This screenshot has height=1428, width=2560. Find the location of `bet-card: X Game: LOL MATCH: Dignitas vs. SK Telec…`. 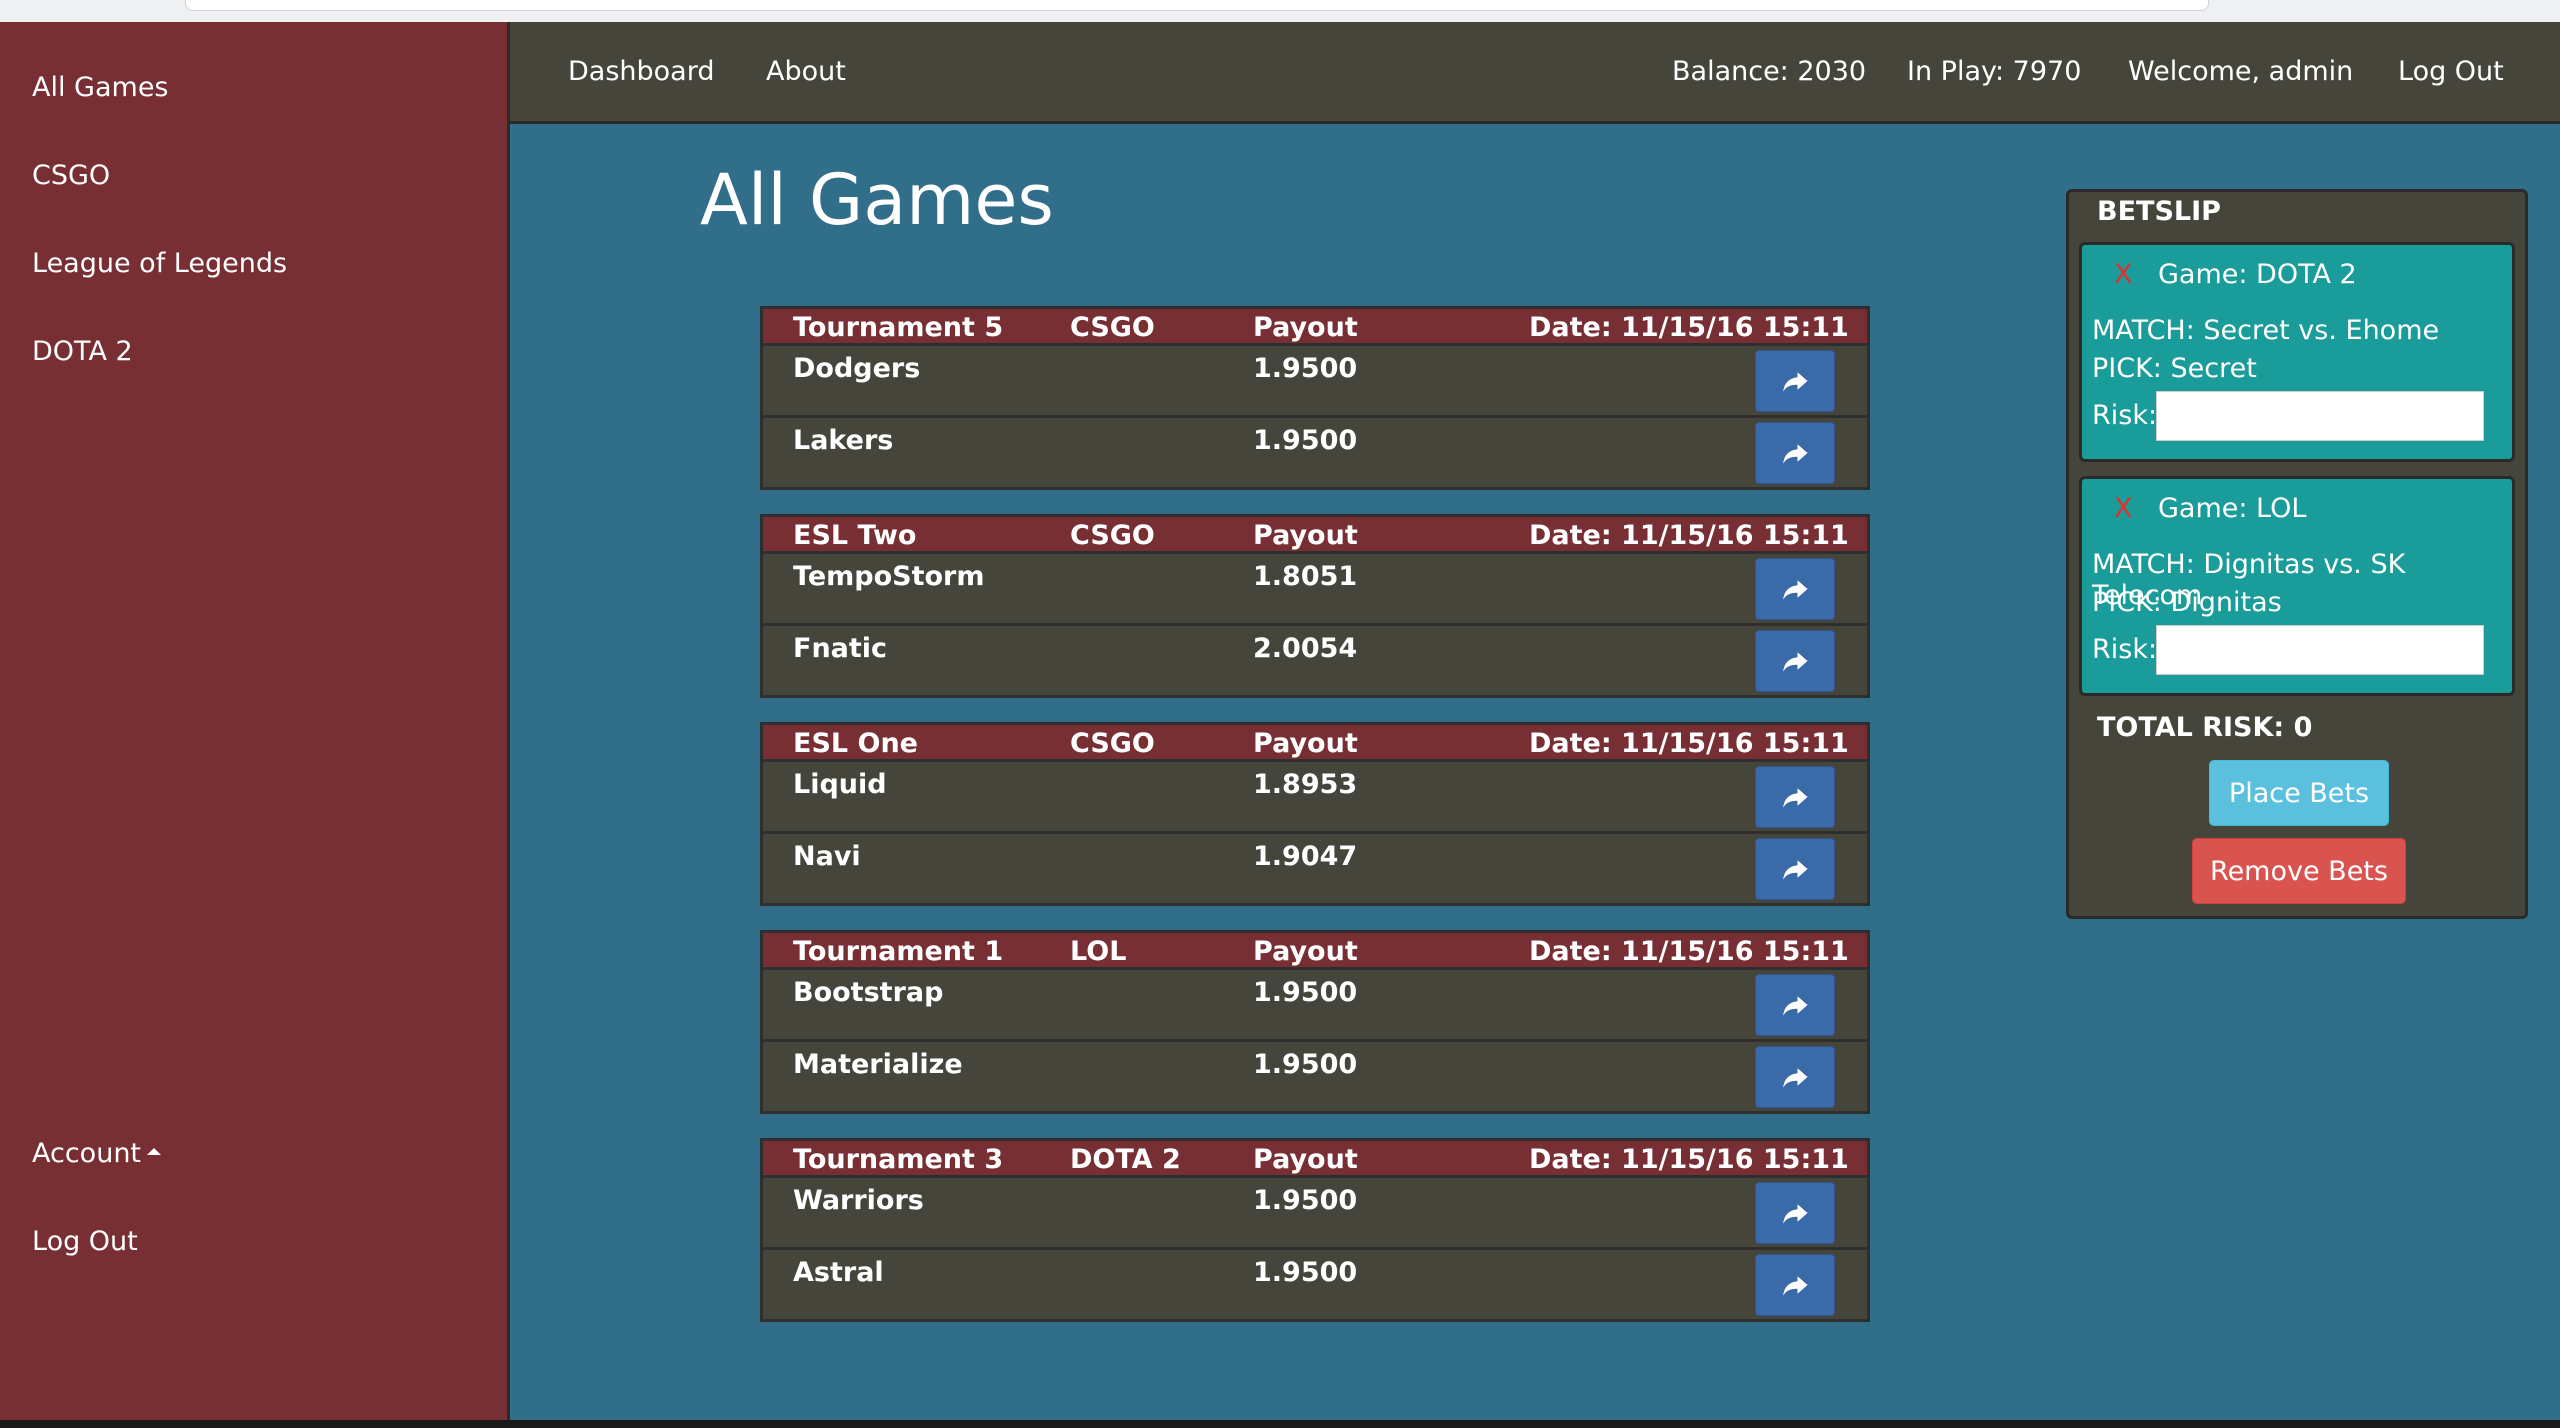

bet-card: X Game: LOL MATCH: Dignitas vs. SK Telec… is located at coordinates (2297, 586).